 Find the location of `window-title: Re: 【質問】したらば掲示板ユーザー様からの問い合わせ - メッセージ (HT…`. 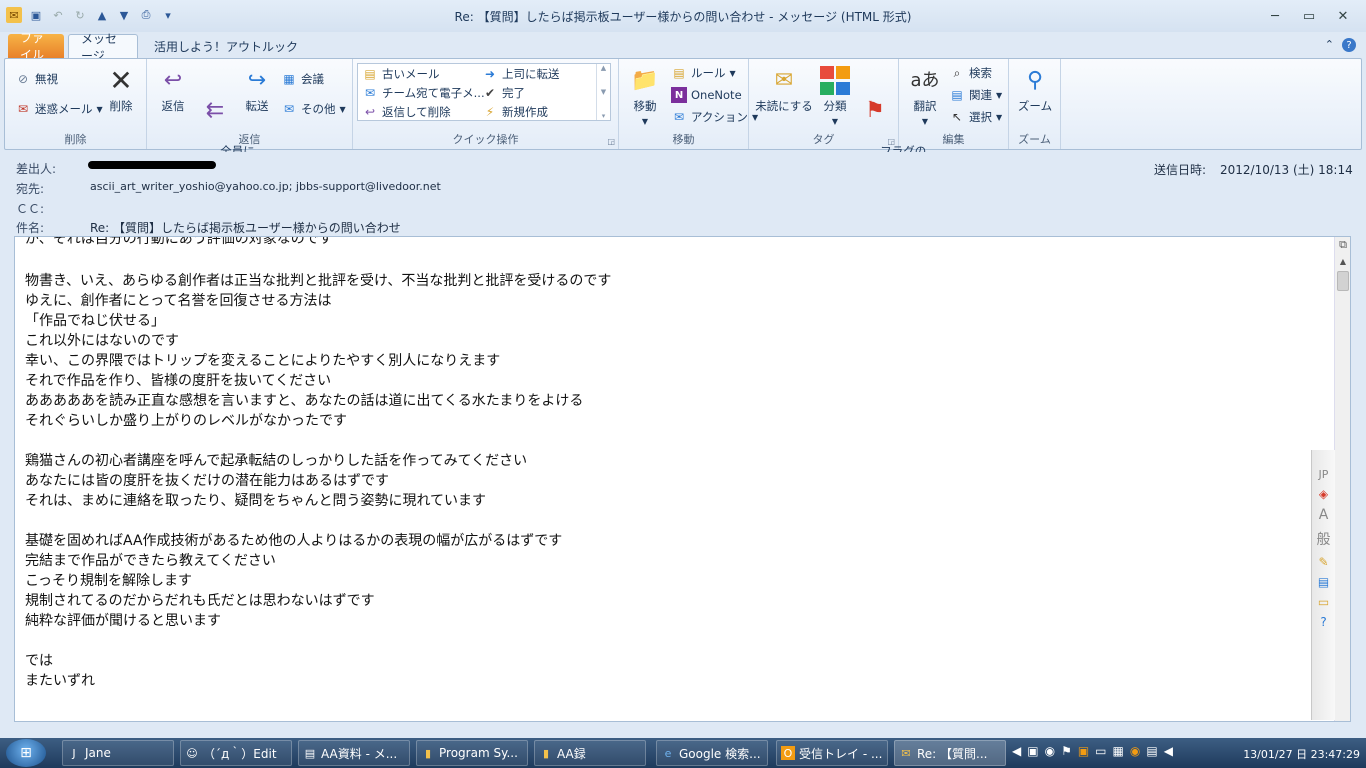

window-title: Re: 【質問】したらば掲示板ユーザー様からの問い合わせ - メッセージ (HT… is located at coordinates (683, 17).